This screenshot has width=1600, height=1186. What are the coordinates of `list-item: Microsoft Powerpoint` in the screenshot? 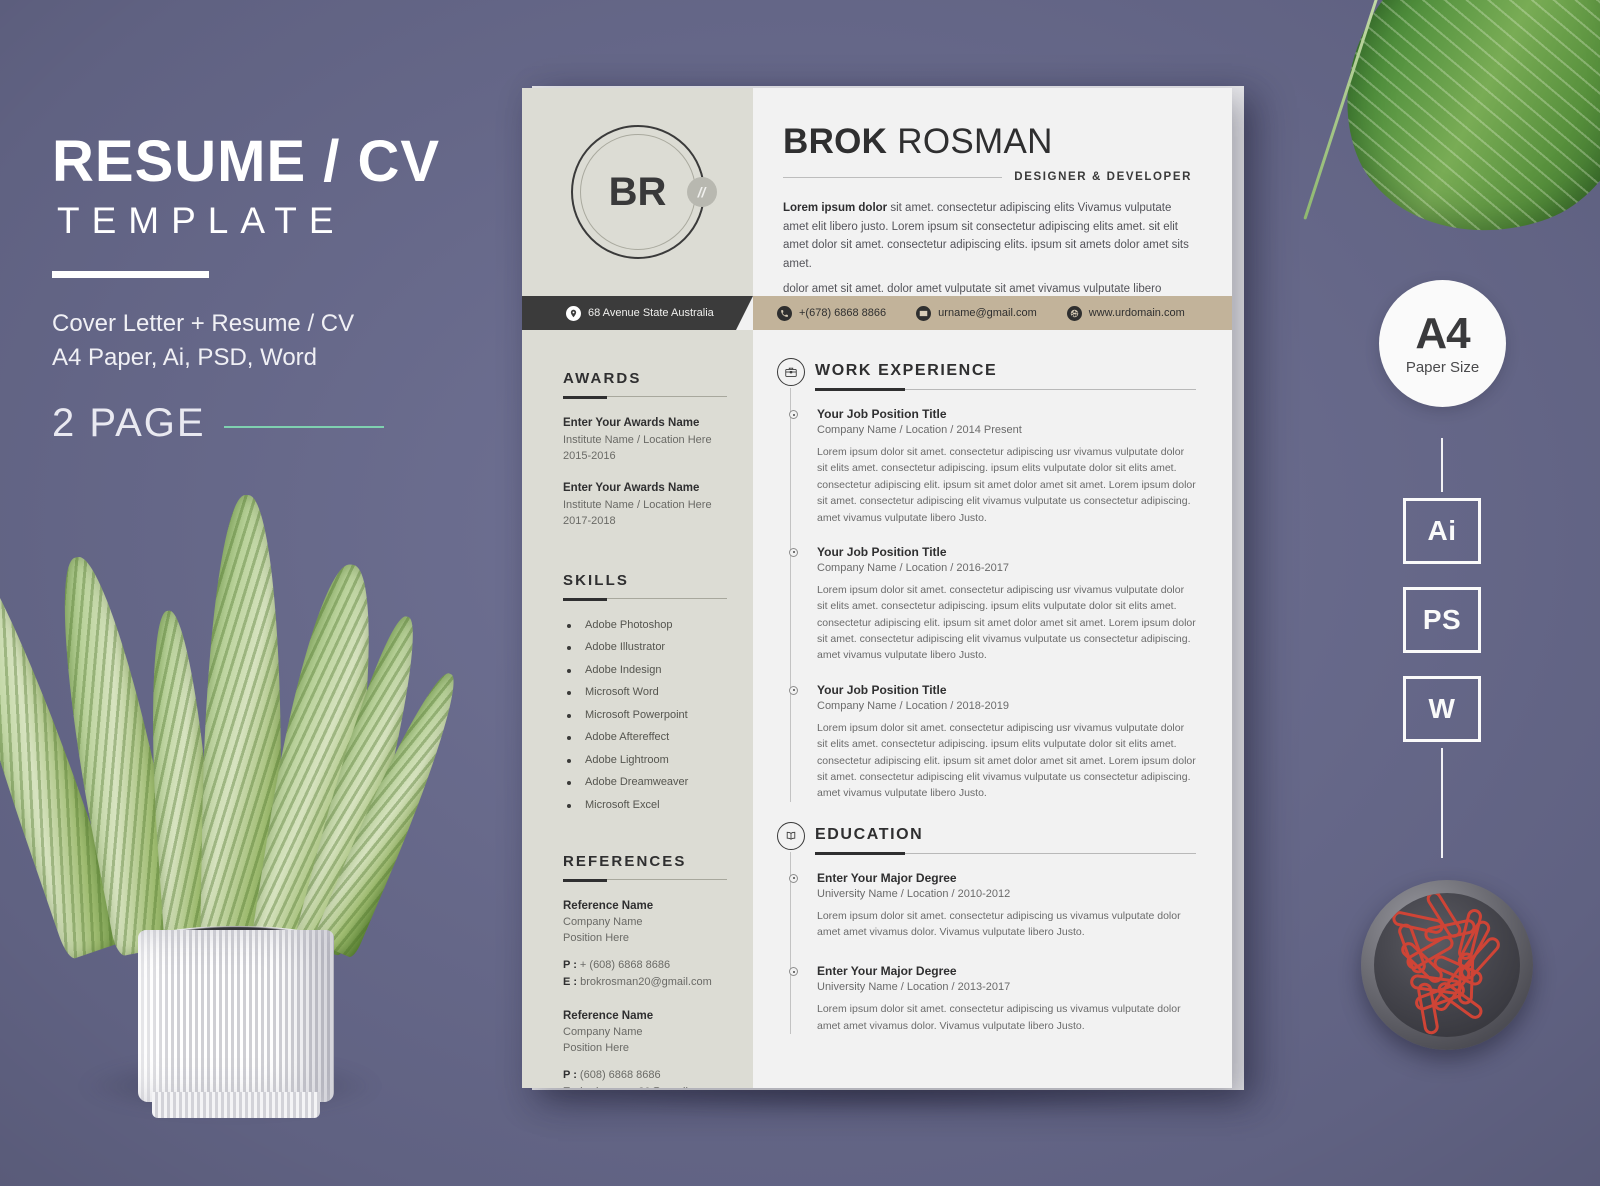 It's located at (645, 720).